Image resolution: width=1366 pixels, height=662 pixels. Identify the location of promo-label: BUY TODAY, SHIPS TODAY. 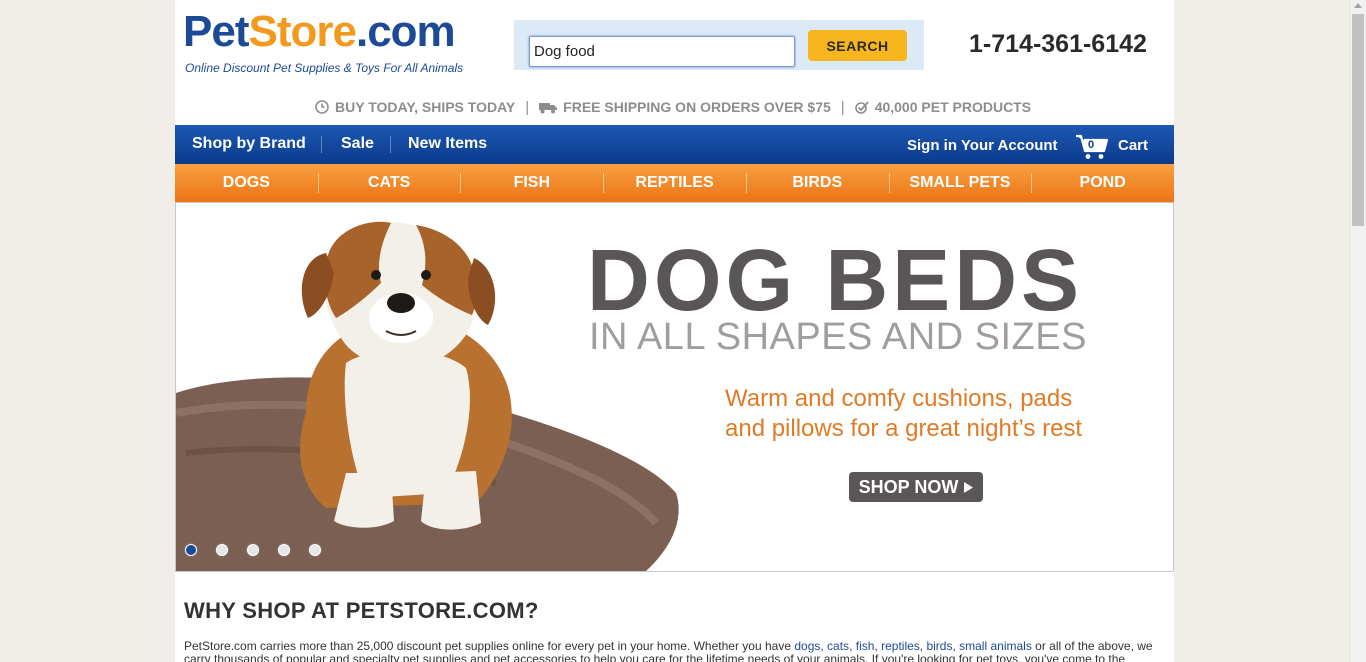
(425, 107).